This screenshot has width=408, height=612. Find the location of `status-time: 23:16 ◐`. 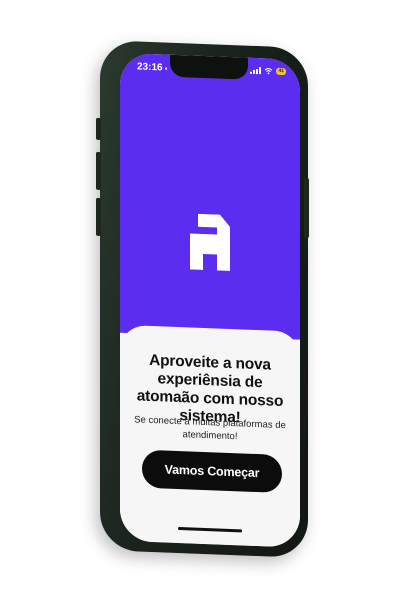

status-time: 23:16 ◐ is located at coordinates (153, 67).